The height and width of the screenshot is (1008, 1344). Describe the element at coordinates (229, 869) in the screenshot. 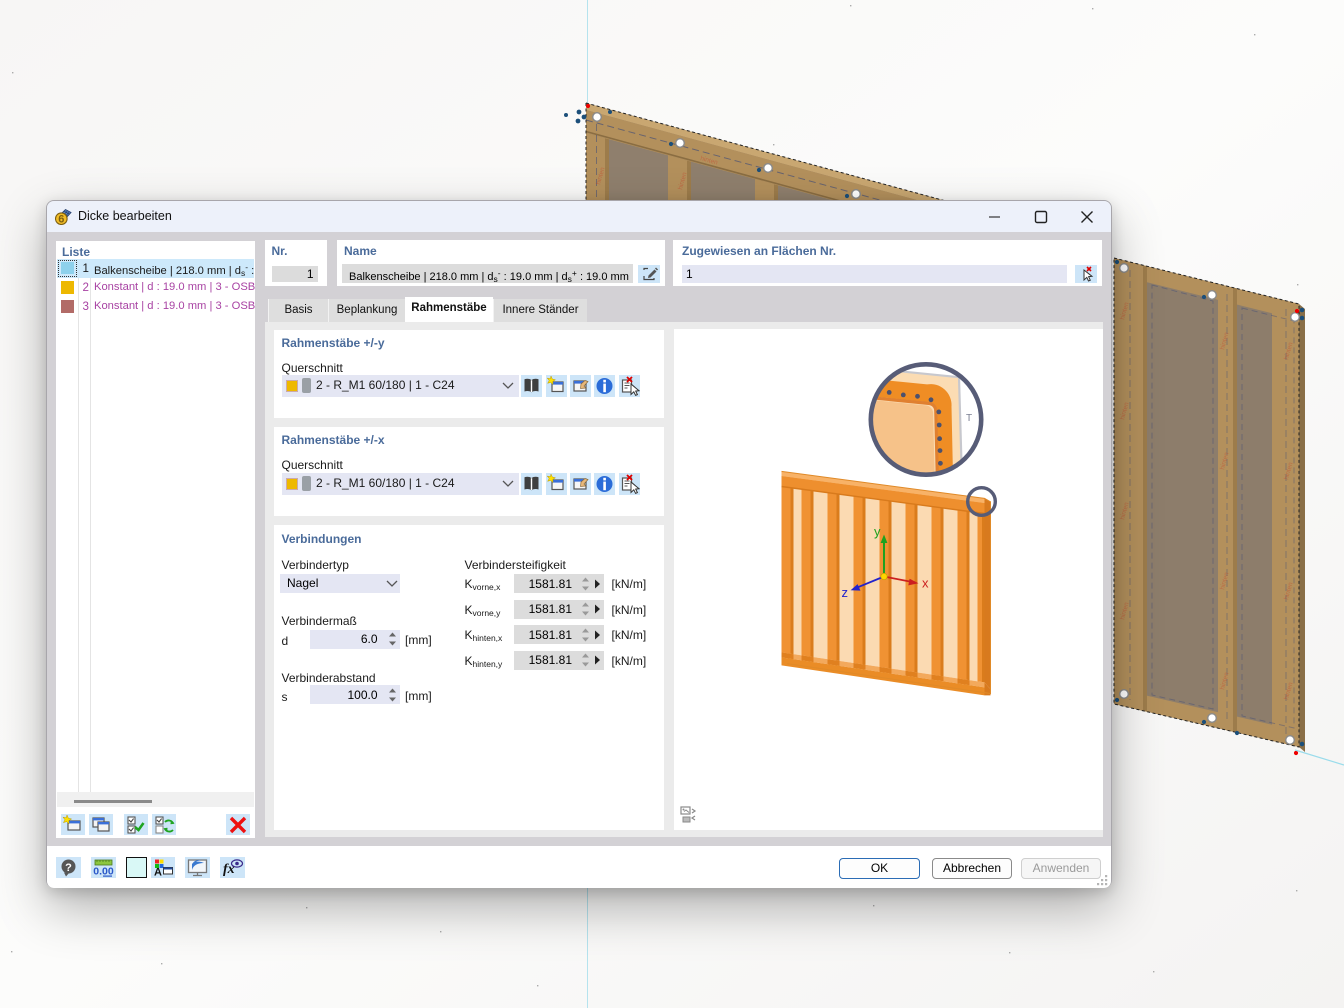

I see `svg-text: fx` at that location.